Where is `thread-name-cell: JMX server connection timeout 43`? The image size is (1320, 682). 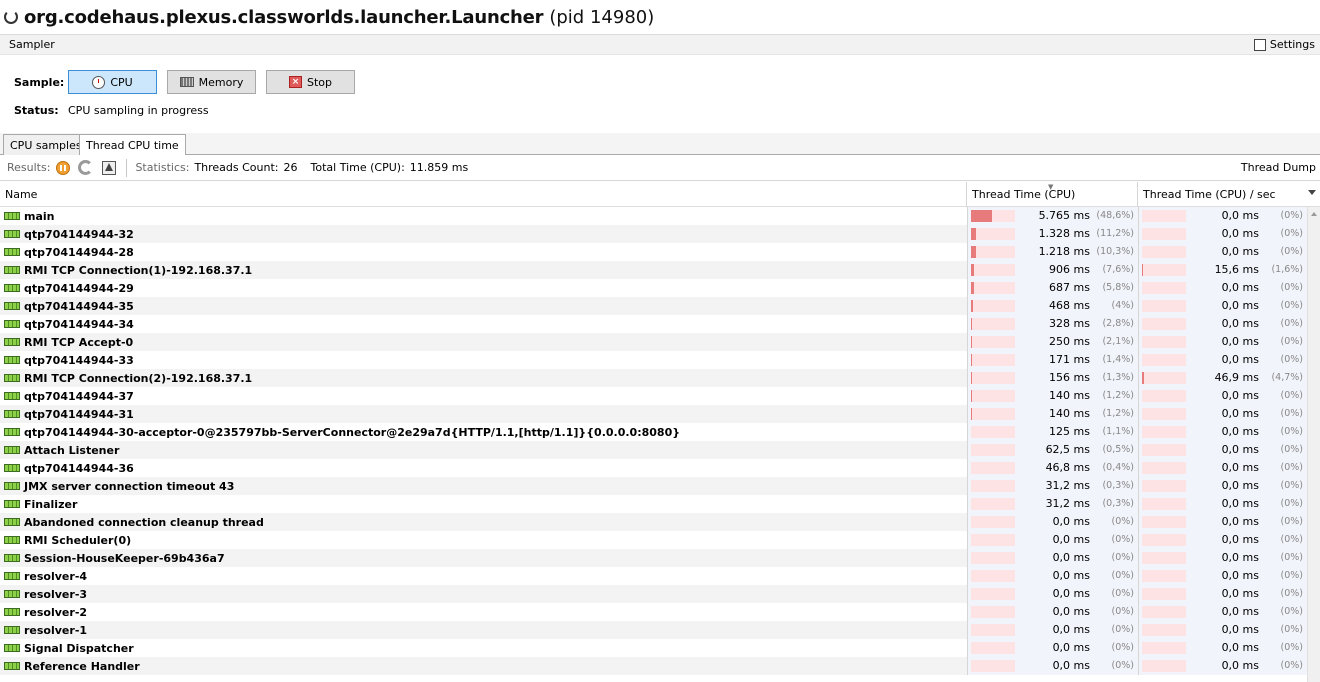
thread-name-cell: JMX server connection timeout 43 is located at coordinates (483, 486).